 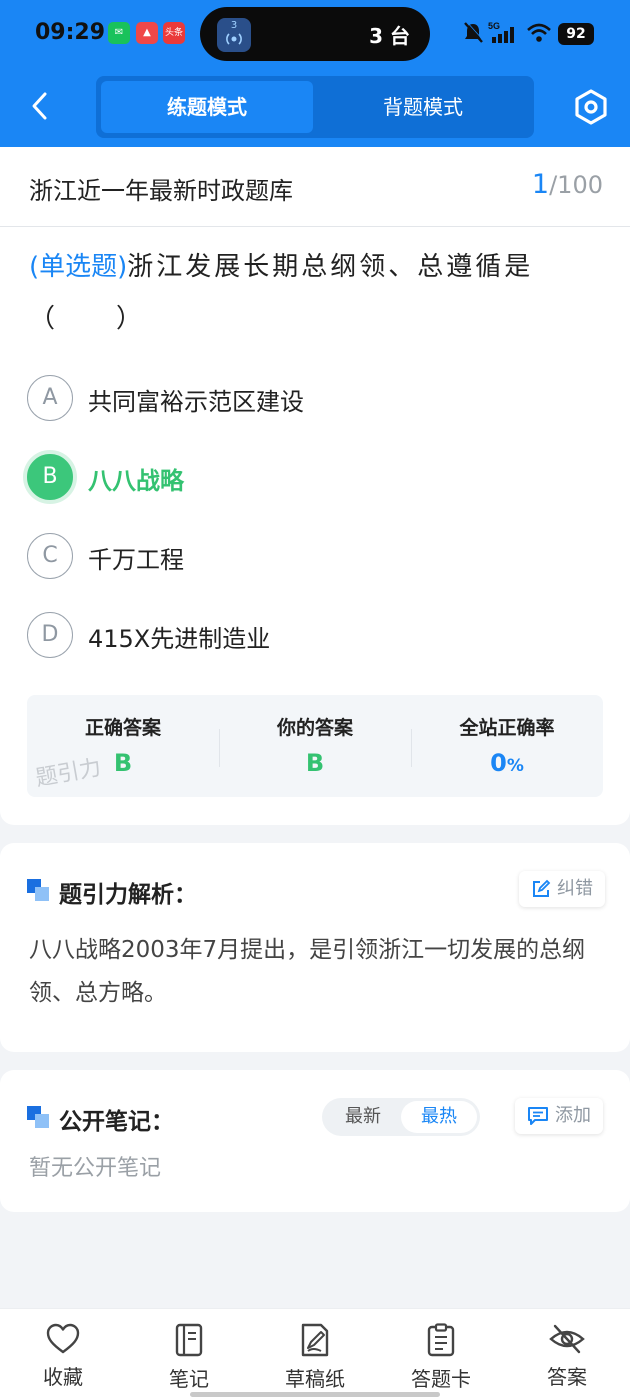 I want to click on question-bank-title: 浙江近一年最新时政题库, so click(x=161, y=191).